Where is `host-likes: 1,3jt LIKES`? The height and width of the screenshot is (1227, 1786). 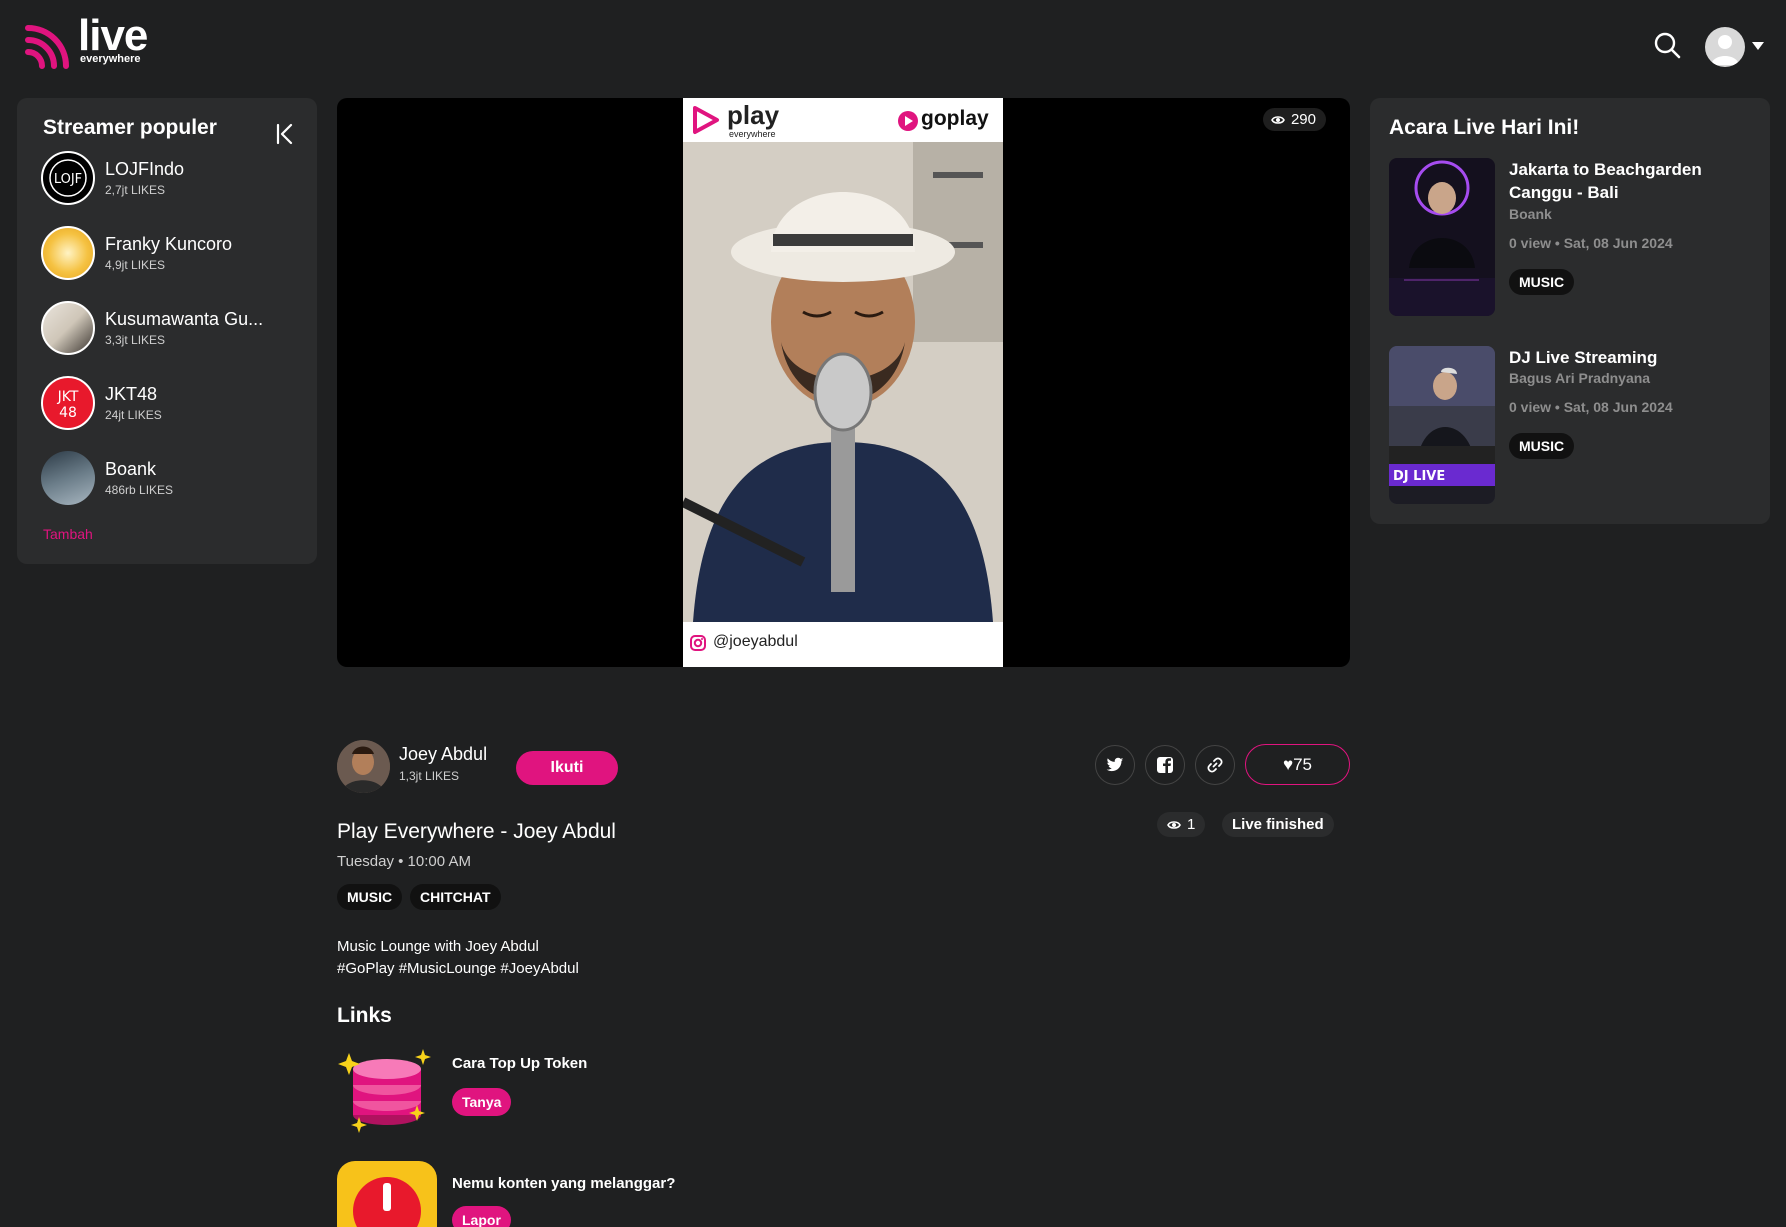 host-likes: 1,3jt LIKES is located at coordinates (429, 776).